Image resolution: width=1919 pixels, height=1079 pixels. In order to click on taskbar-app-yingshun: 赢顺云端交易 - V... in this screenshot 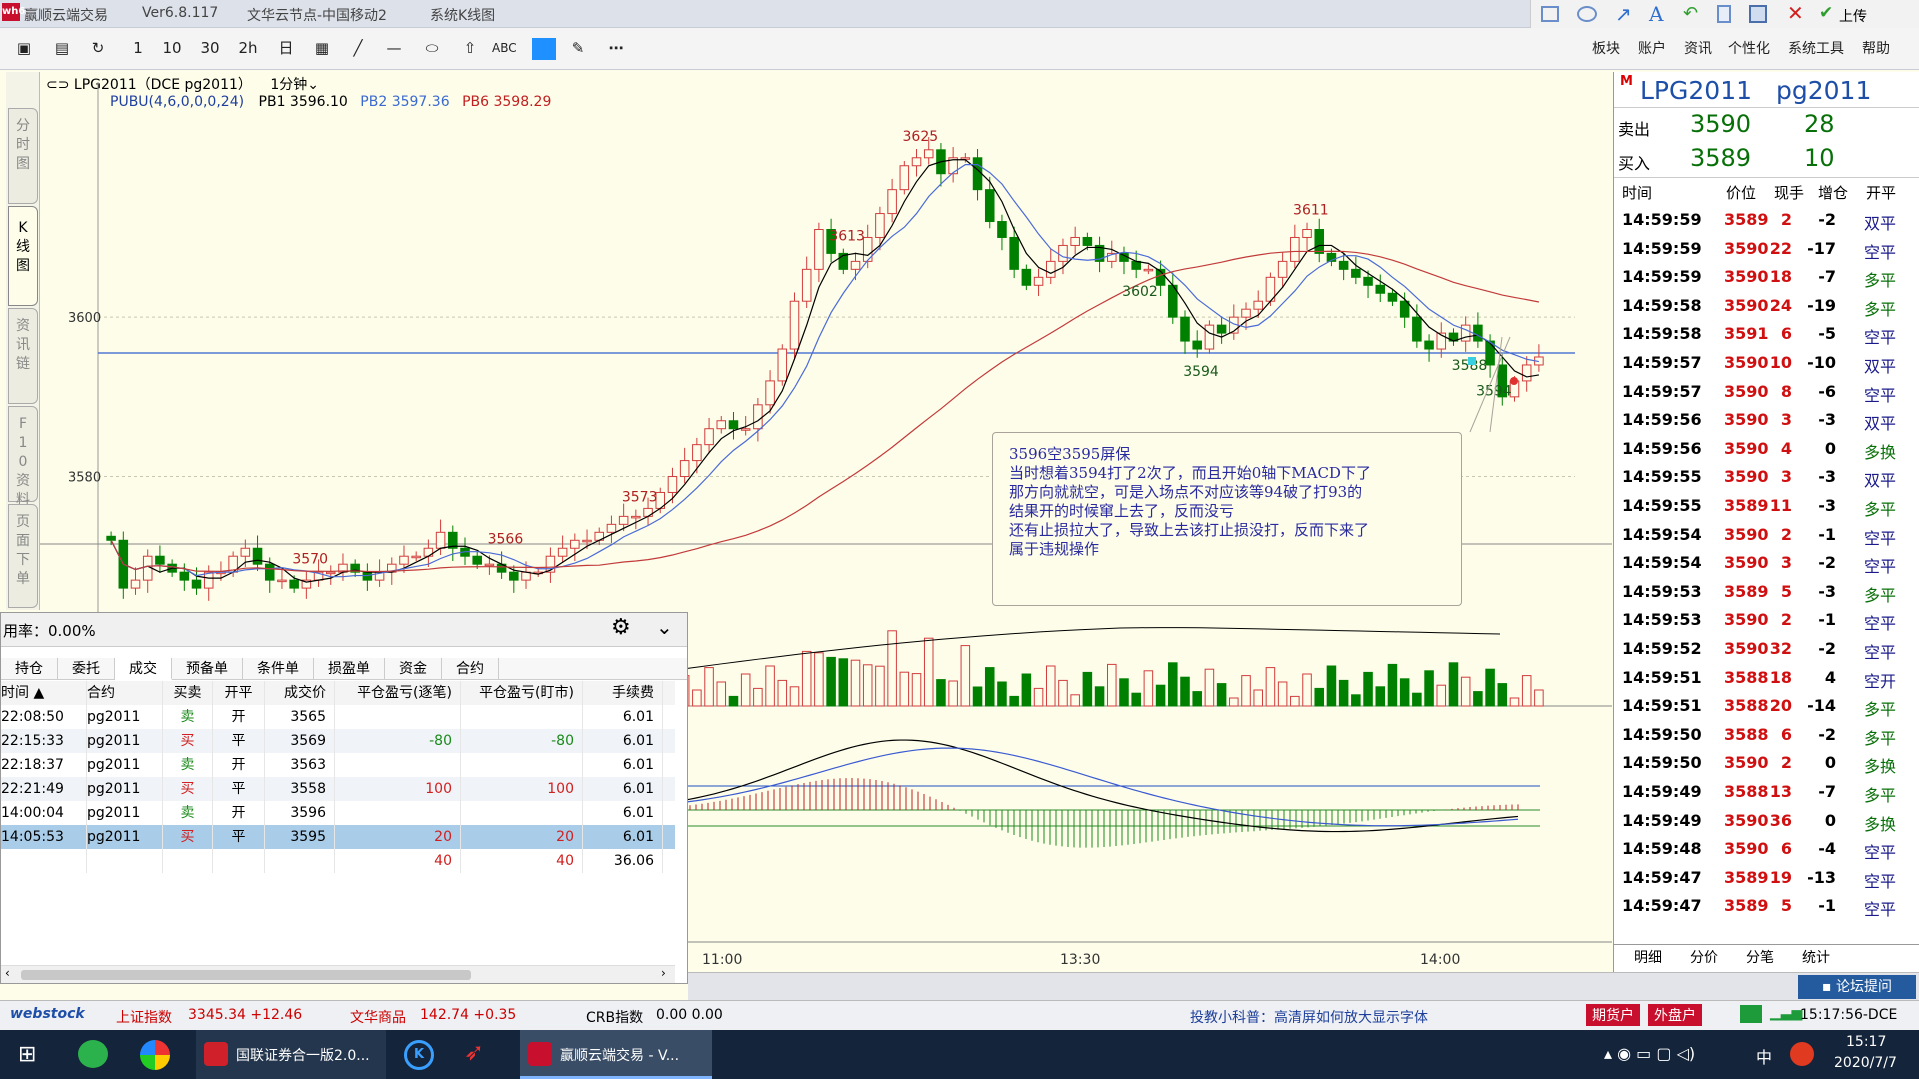, I will do `click(616, 1054)`.